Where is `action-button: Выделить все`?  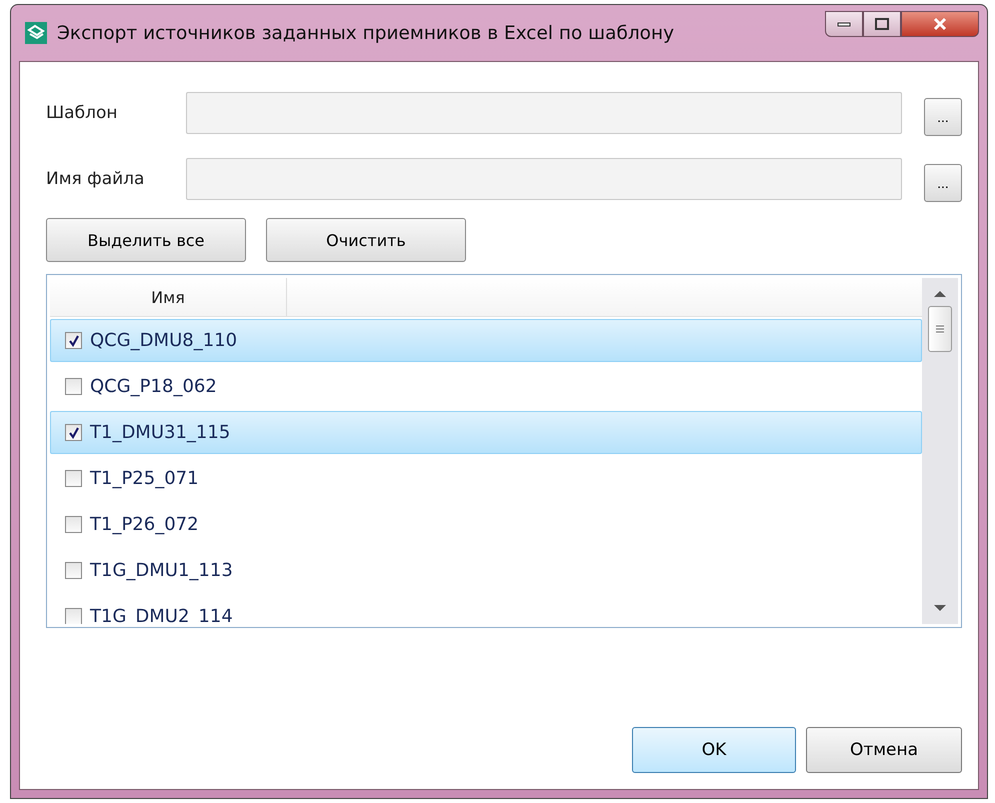 action-button: Выделить все is located at coordinates (146, 240).